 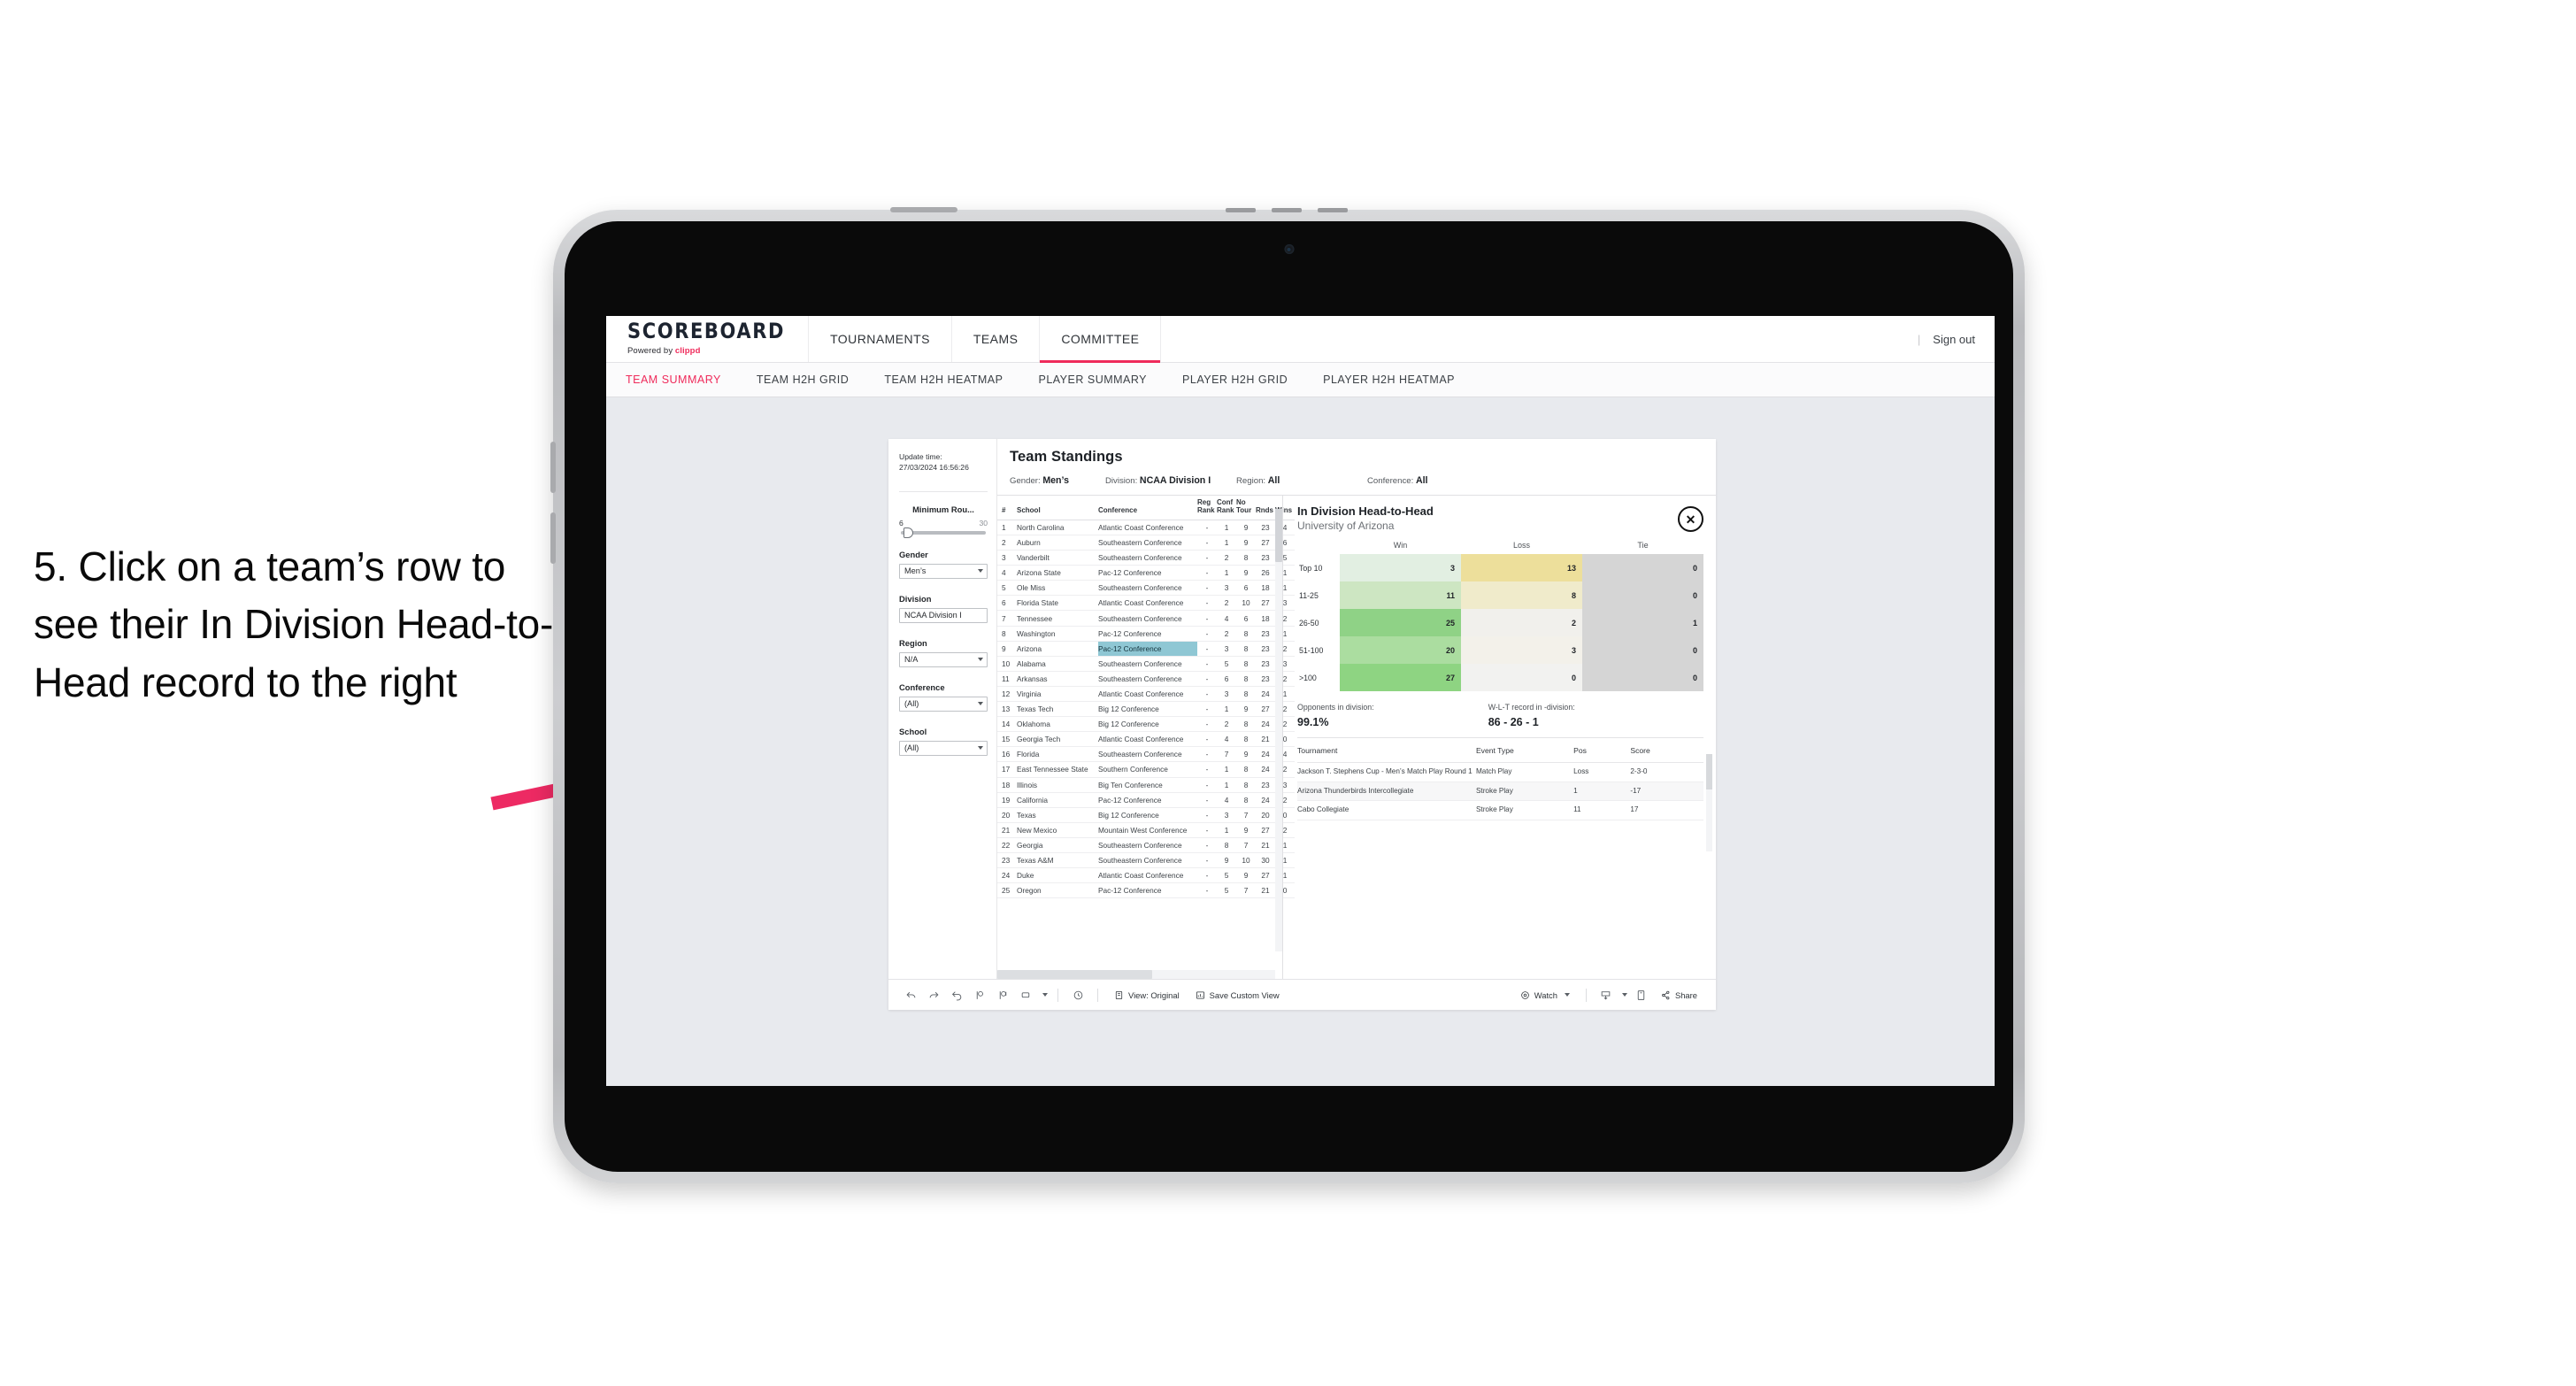 What do you see at coordinates (1146, 724) in the screenshot?
I see `table-row: 14 Oklahoma Big 12 Conference -2 8 24 2` at bounding box center [1146, 724].